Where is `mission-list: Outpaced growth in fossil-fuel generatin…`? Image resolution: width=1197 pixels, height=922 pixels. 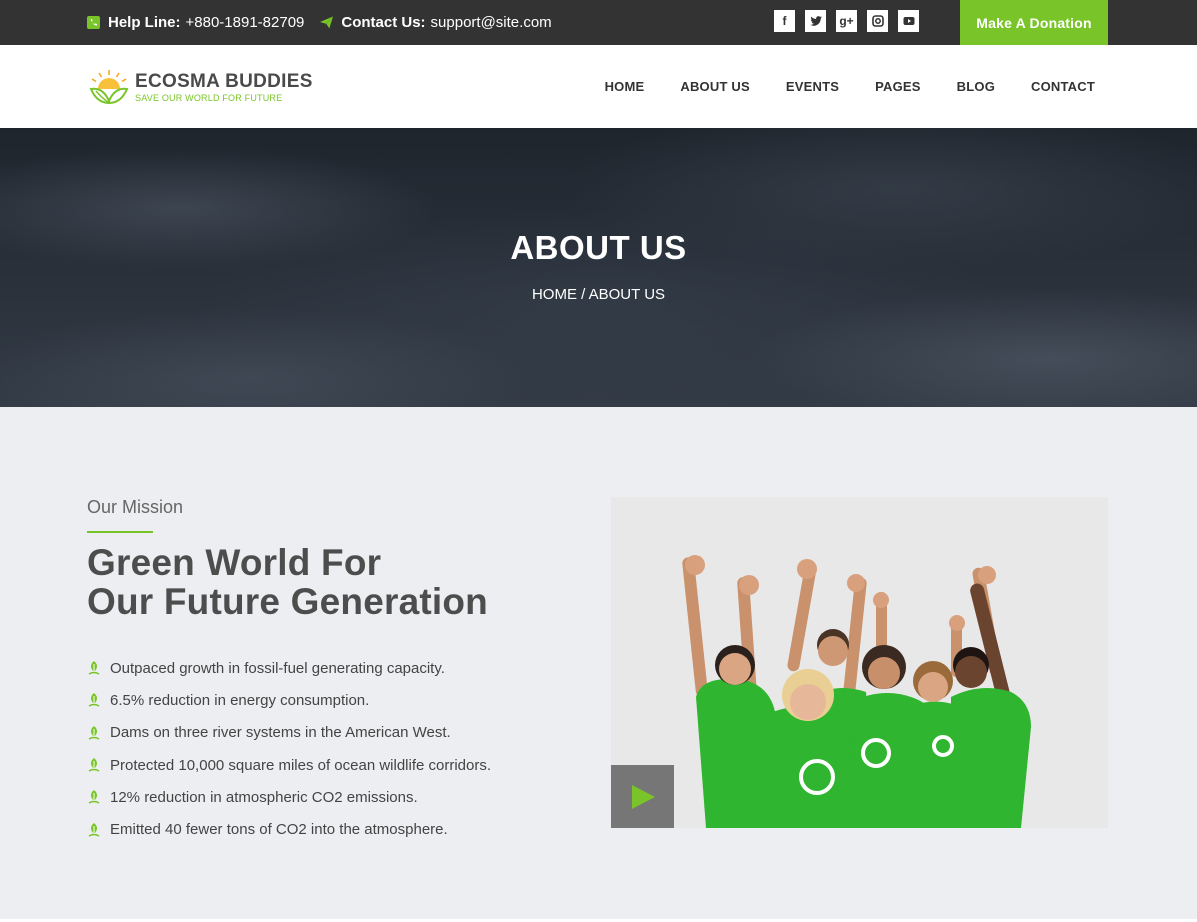 mission-list: Outpaced growth in fossil-fuel generatin… is located at coordinates (289, 749).